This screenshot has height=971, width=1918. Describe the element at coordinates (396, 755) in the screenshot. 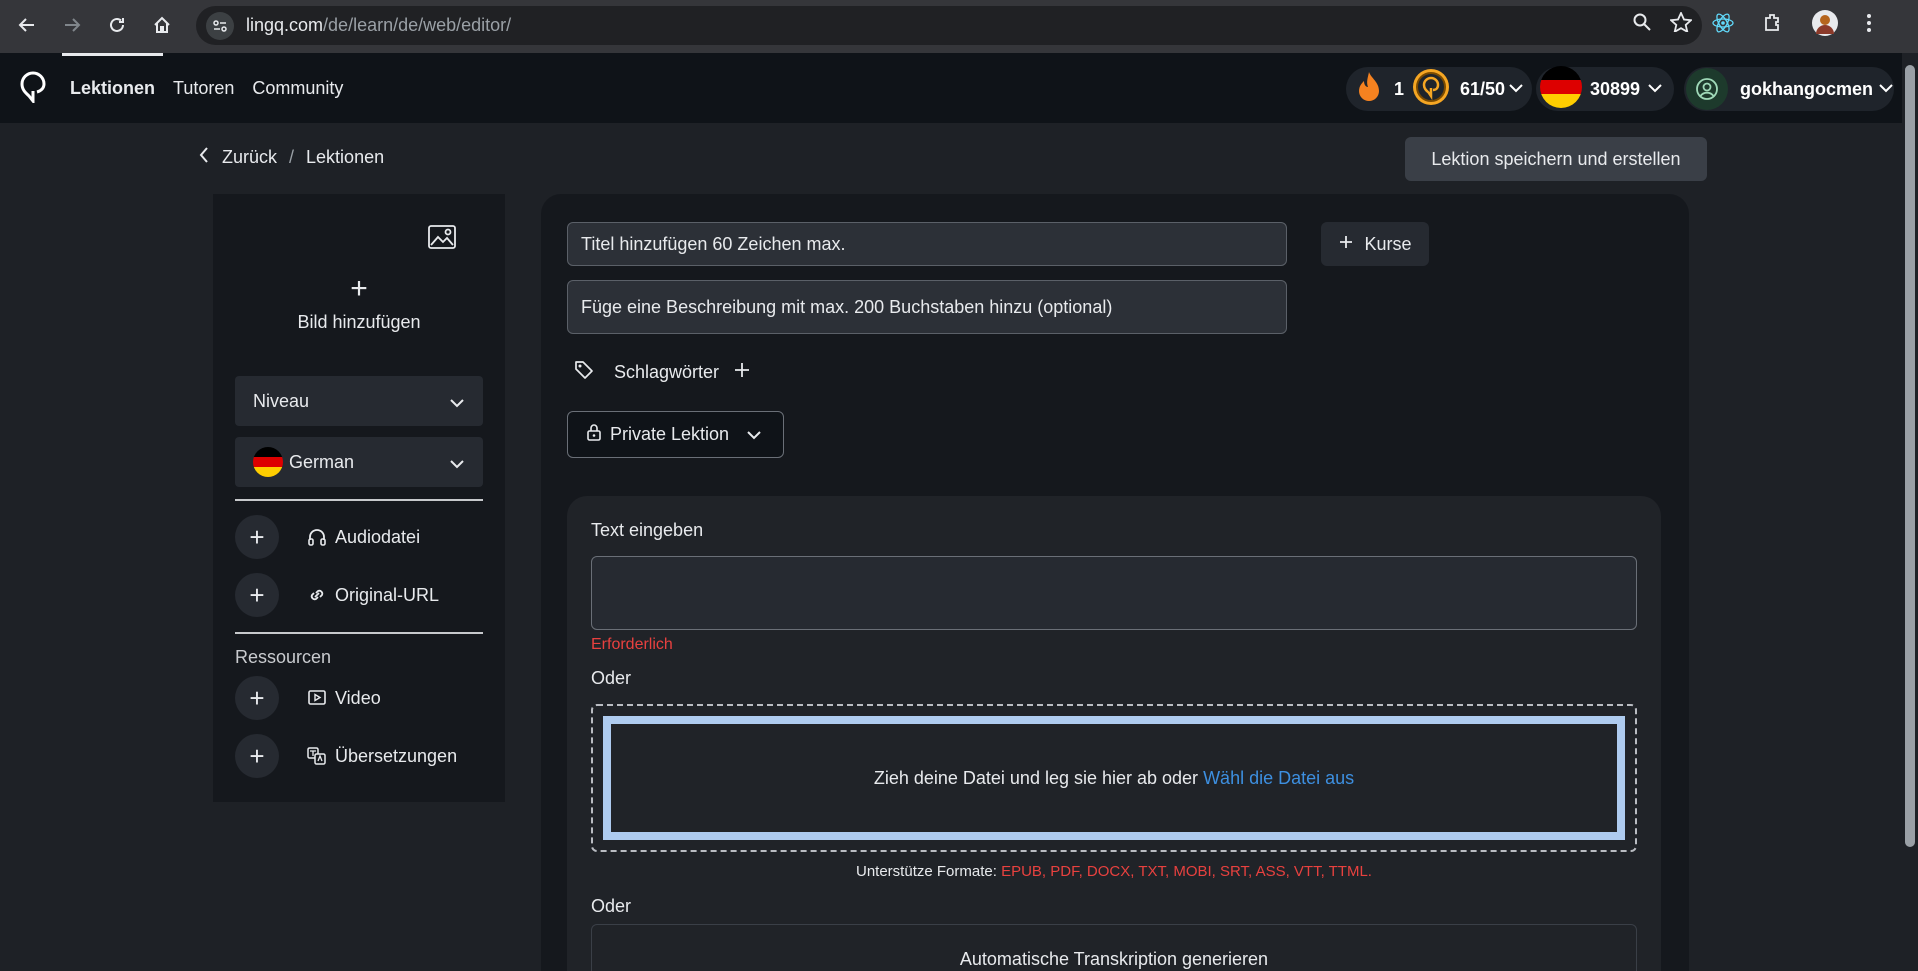

I see `translations-label: Übersetzungen` at that location.